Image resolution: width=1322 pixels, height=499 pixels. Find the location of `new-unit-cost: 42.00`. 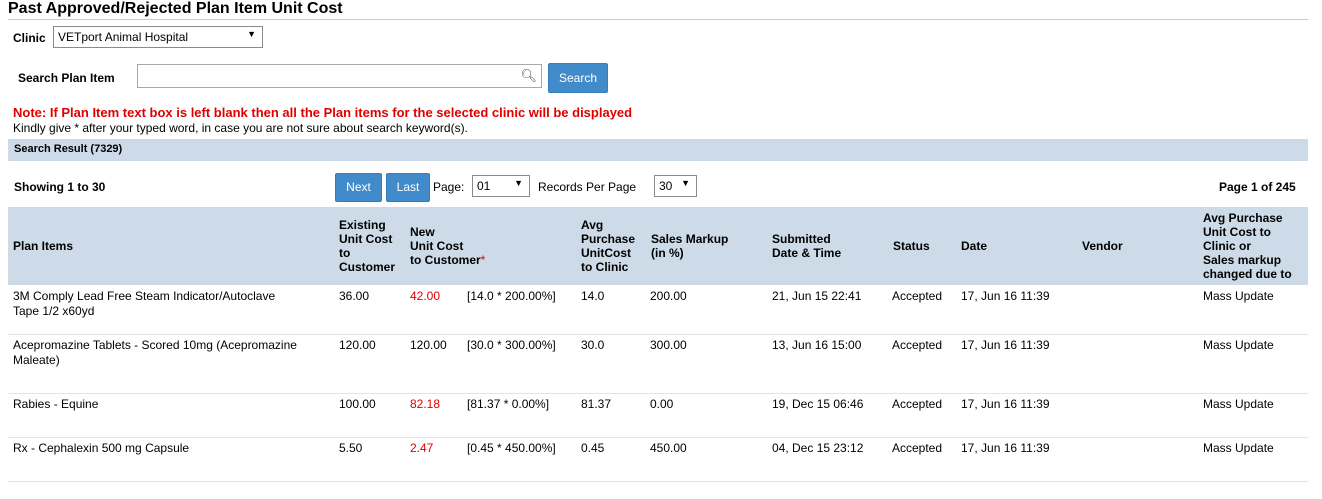

new-unit-cost: 42.00 is located at coordinates (425, 296).